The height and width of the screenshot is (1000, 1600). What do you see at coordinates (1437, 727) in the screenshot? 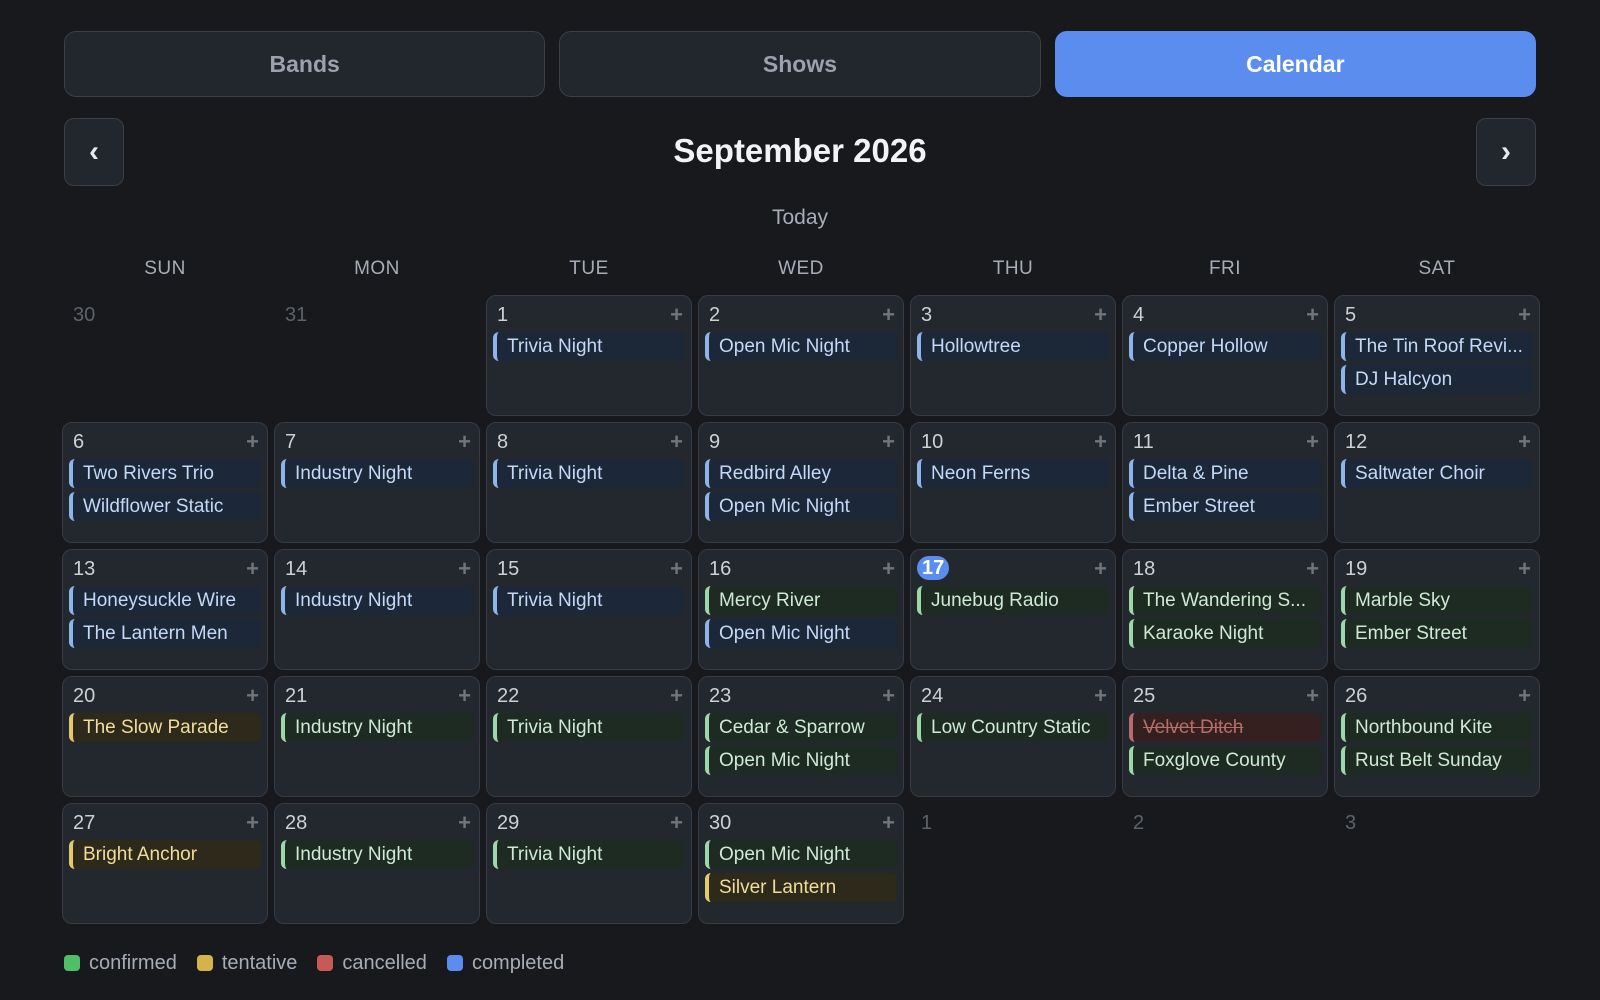
I see `event-confirmed: Northbound Kite` at bounding box center [1437, 727].